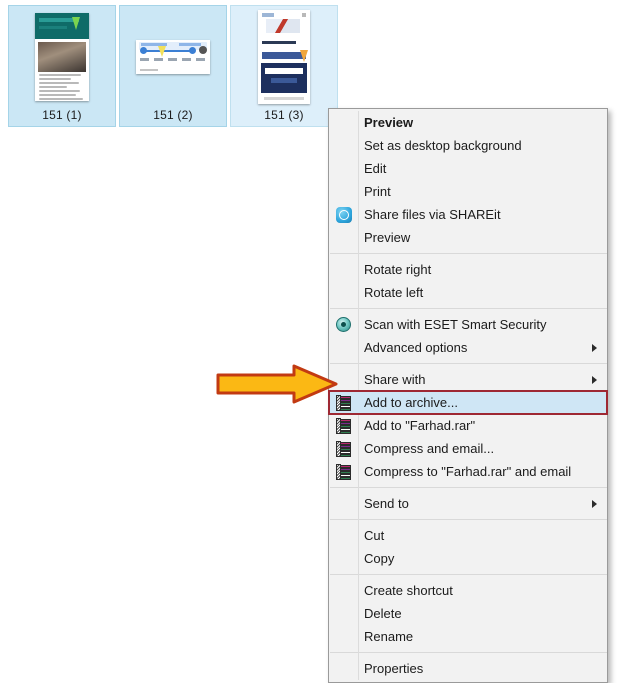  I want to click on menu-item: Rotate left, so click(468, 292).